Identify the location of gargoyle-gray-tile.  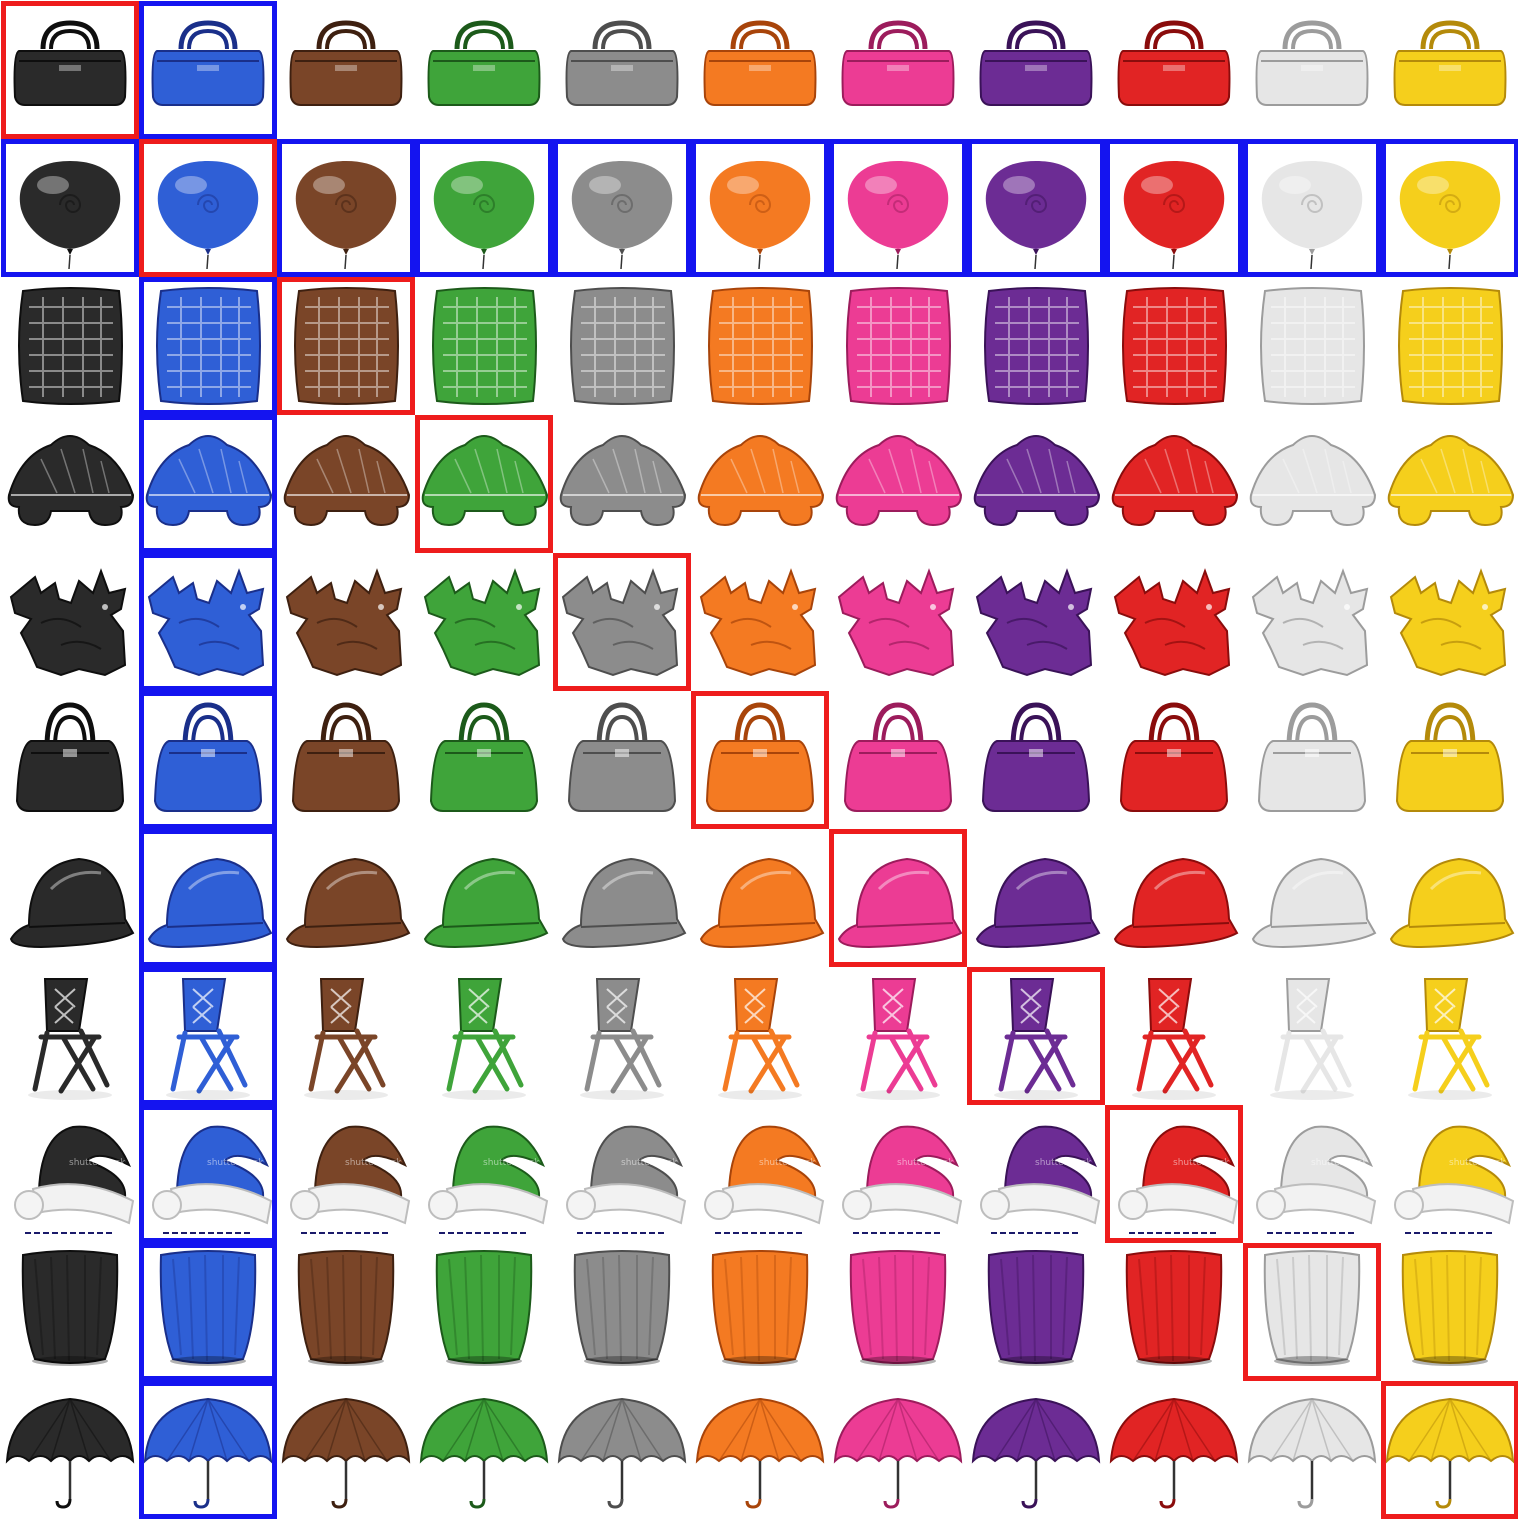
(622, 622).